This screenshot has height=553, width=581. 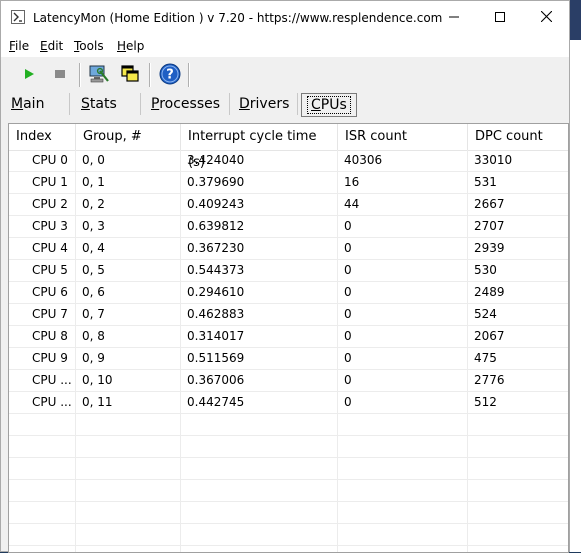 What do you see at coordinates (128, 359) in the screenshot?
I see `table-cell: 0, 9` at bounding box center [128, 359].